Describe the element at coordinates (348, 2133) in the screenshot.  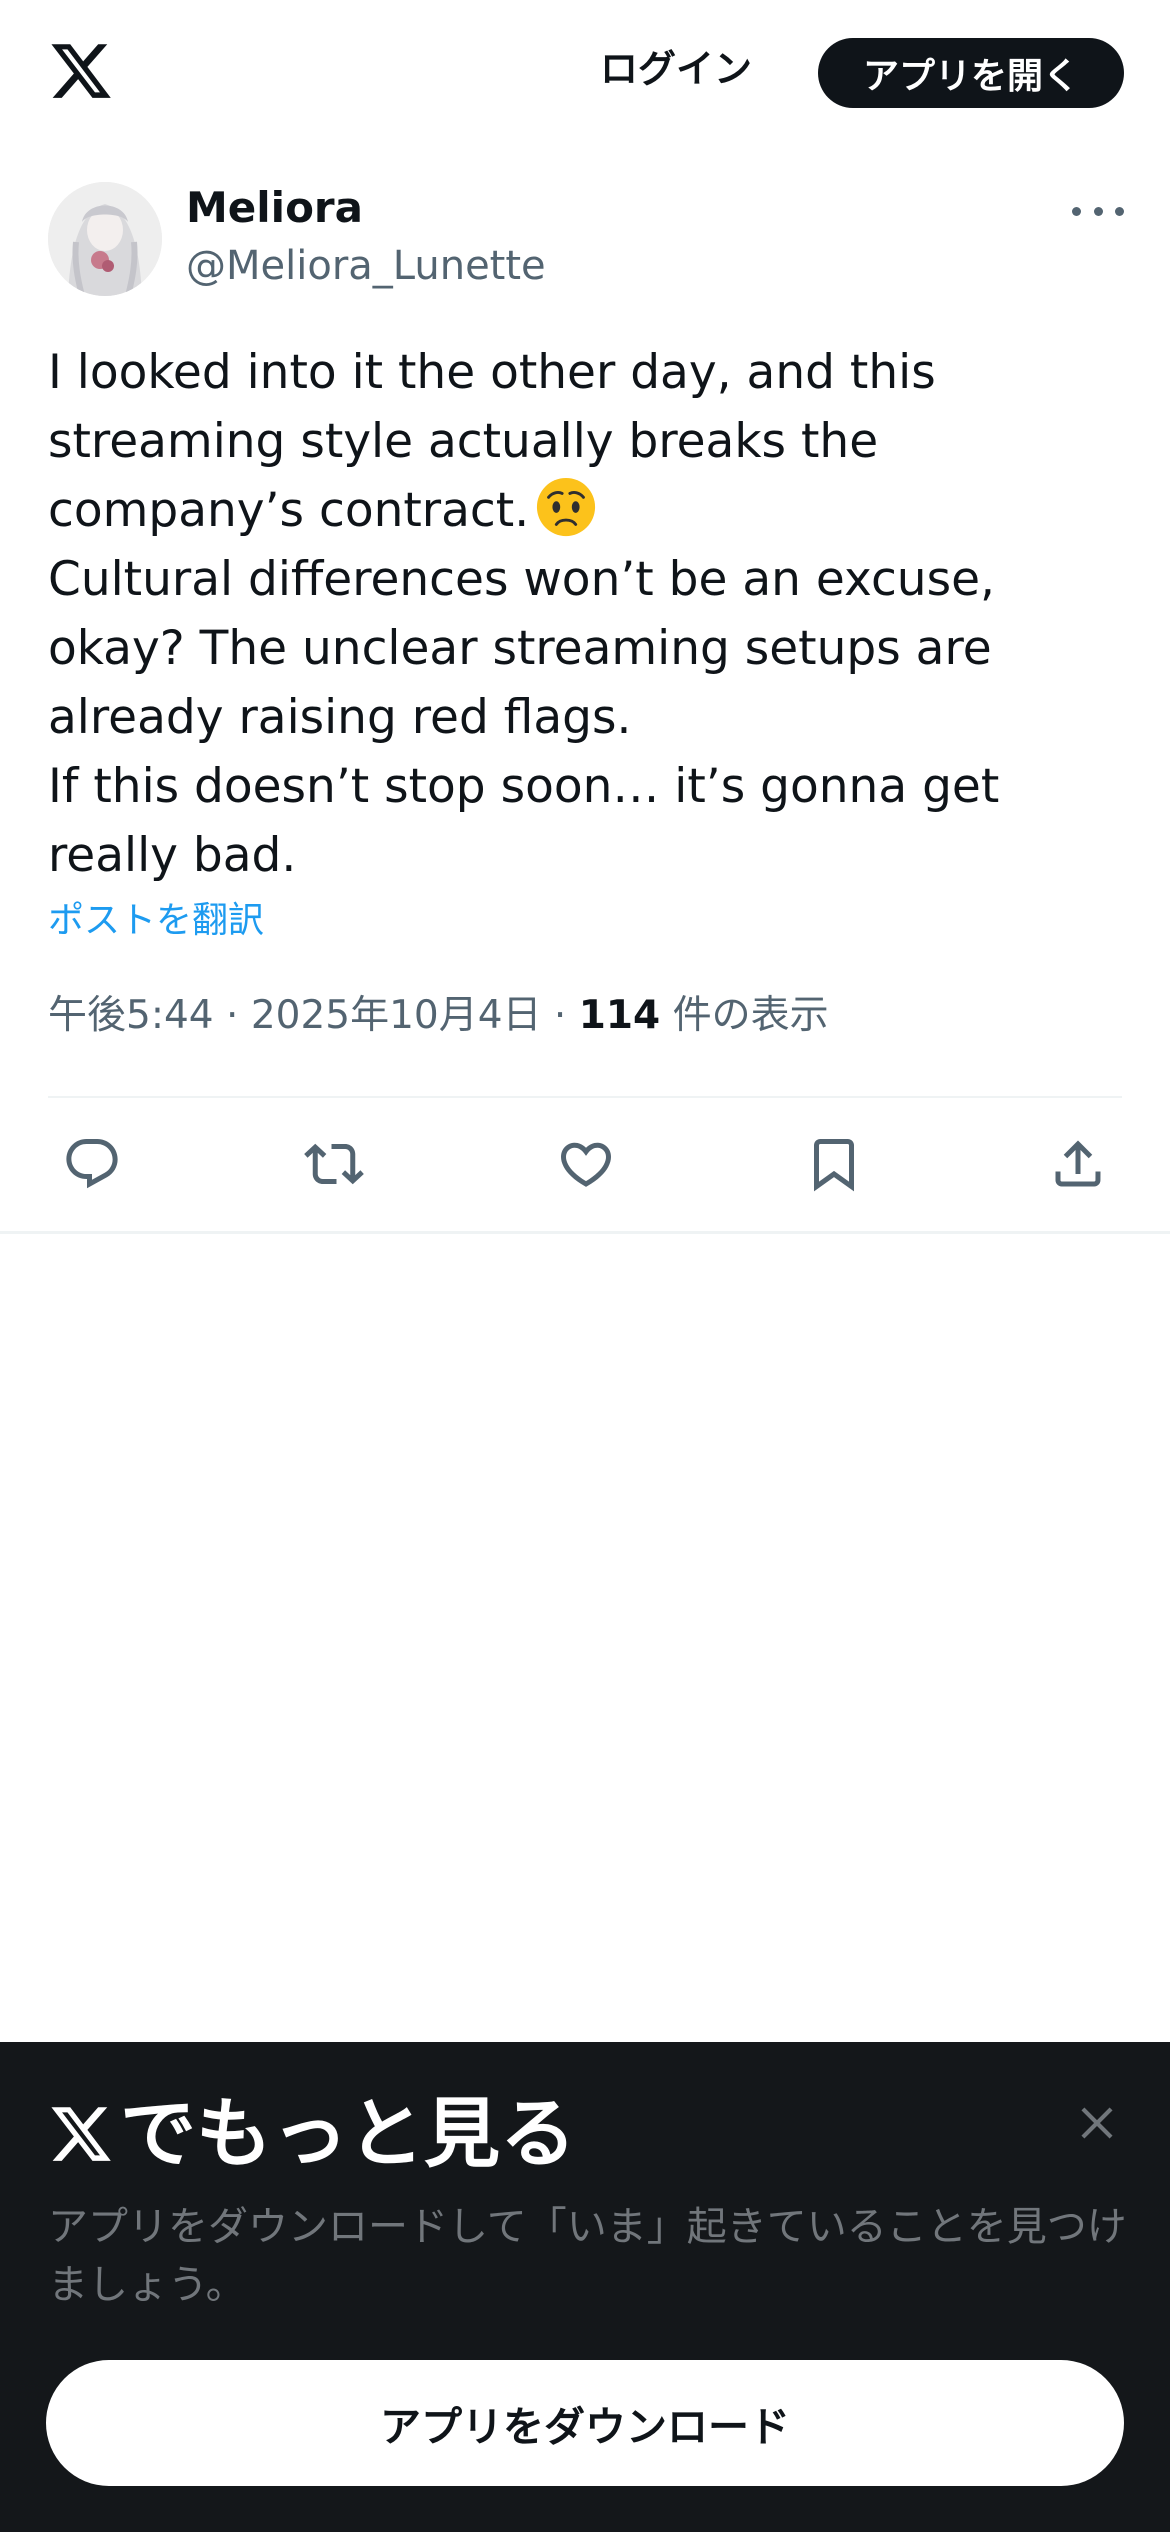
I see `sheet-title-text: でもっと見る` at that location.